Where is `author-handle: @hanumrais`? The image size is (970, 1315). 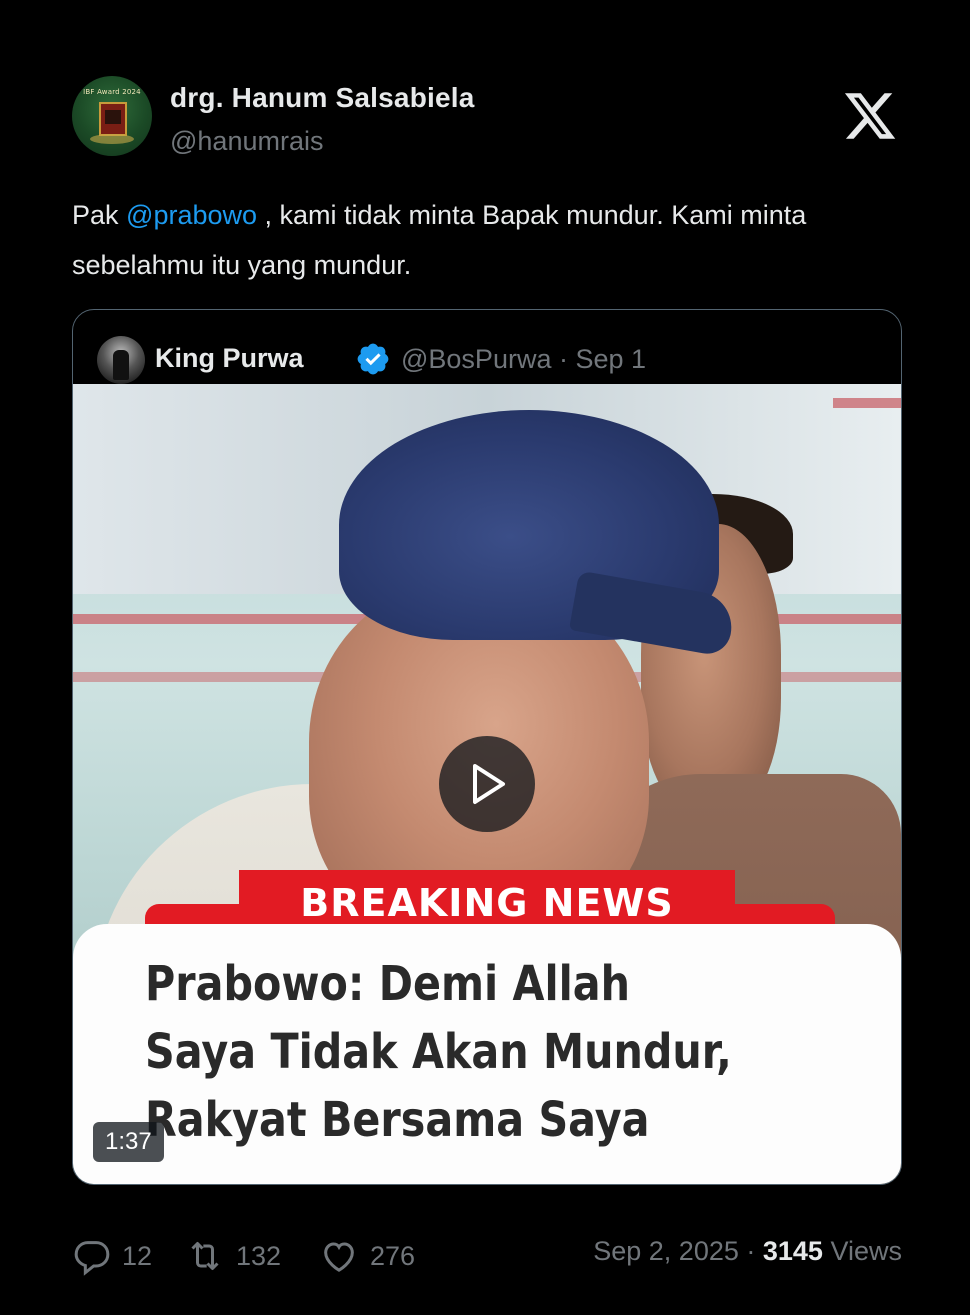 author-handle: @hanumrais is located at coordinates (246, 141).